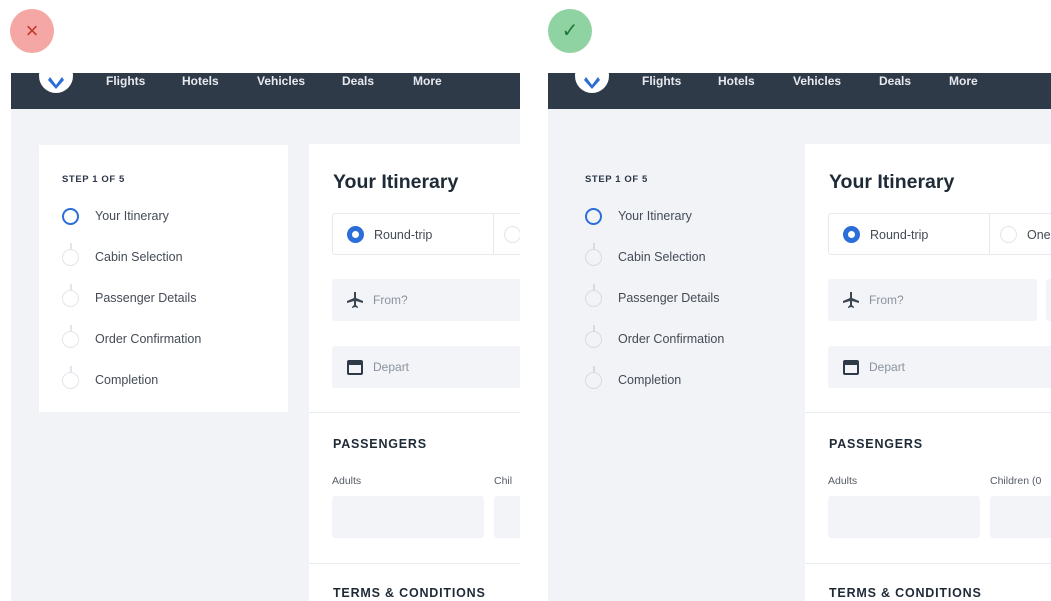 This screenshot has width=1051, height=601. I want to click on checkmark-icon: ✓, so click(570, 31).